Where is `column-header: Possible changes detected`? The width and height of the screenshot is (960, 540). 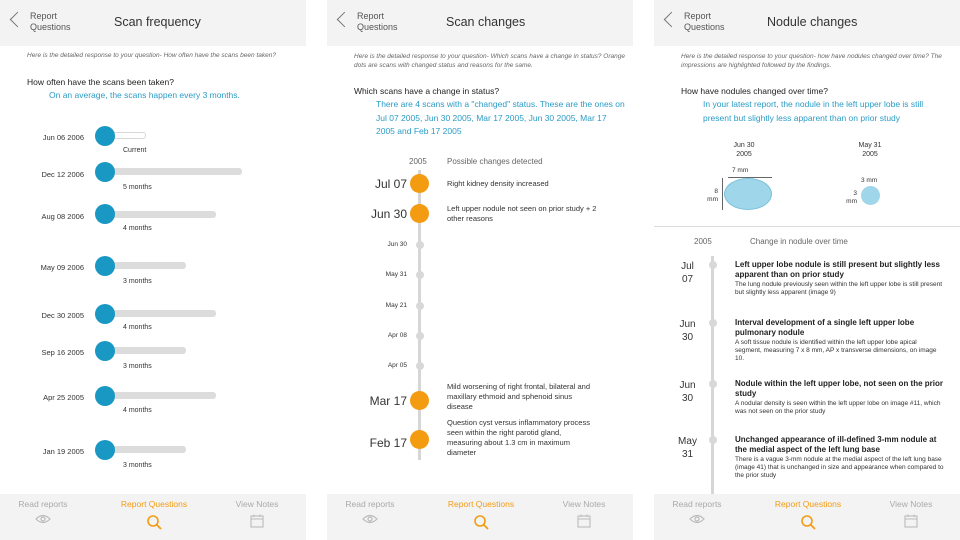 column-header: Possible changes detected is located at coordinates (495, 161).